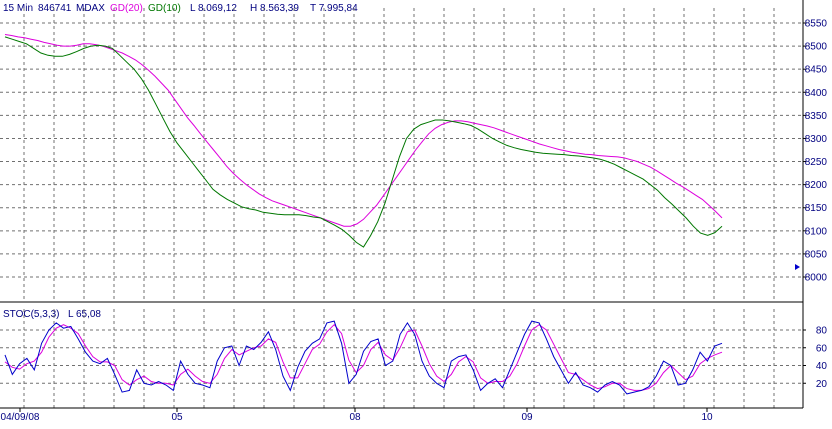 The height and width of the screenshot is (429, 832). Describe the element at coordinates (55, 8) in the screenshot. I see `symbol-code: 846741` at that location.